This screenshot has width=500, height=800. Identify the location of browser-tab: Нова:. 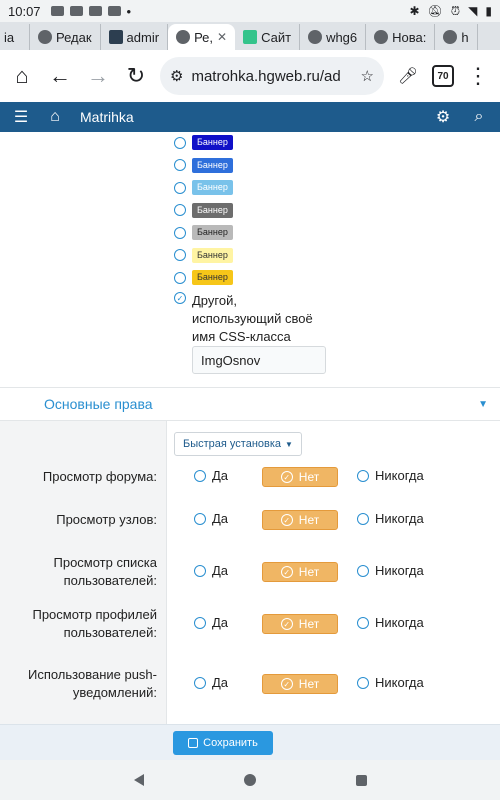
(401, 37).